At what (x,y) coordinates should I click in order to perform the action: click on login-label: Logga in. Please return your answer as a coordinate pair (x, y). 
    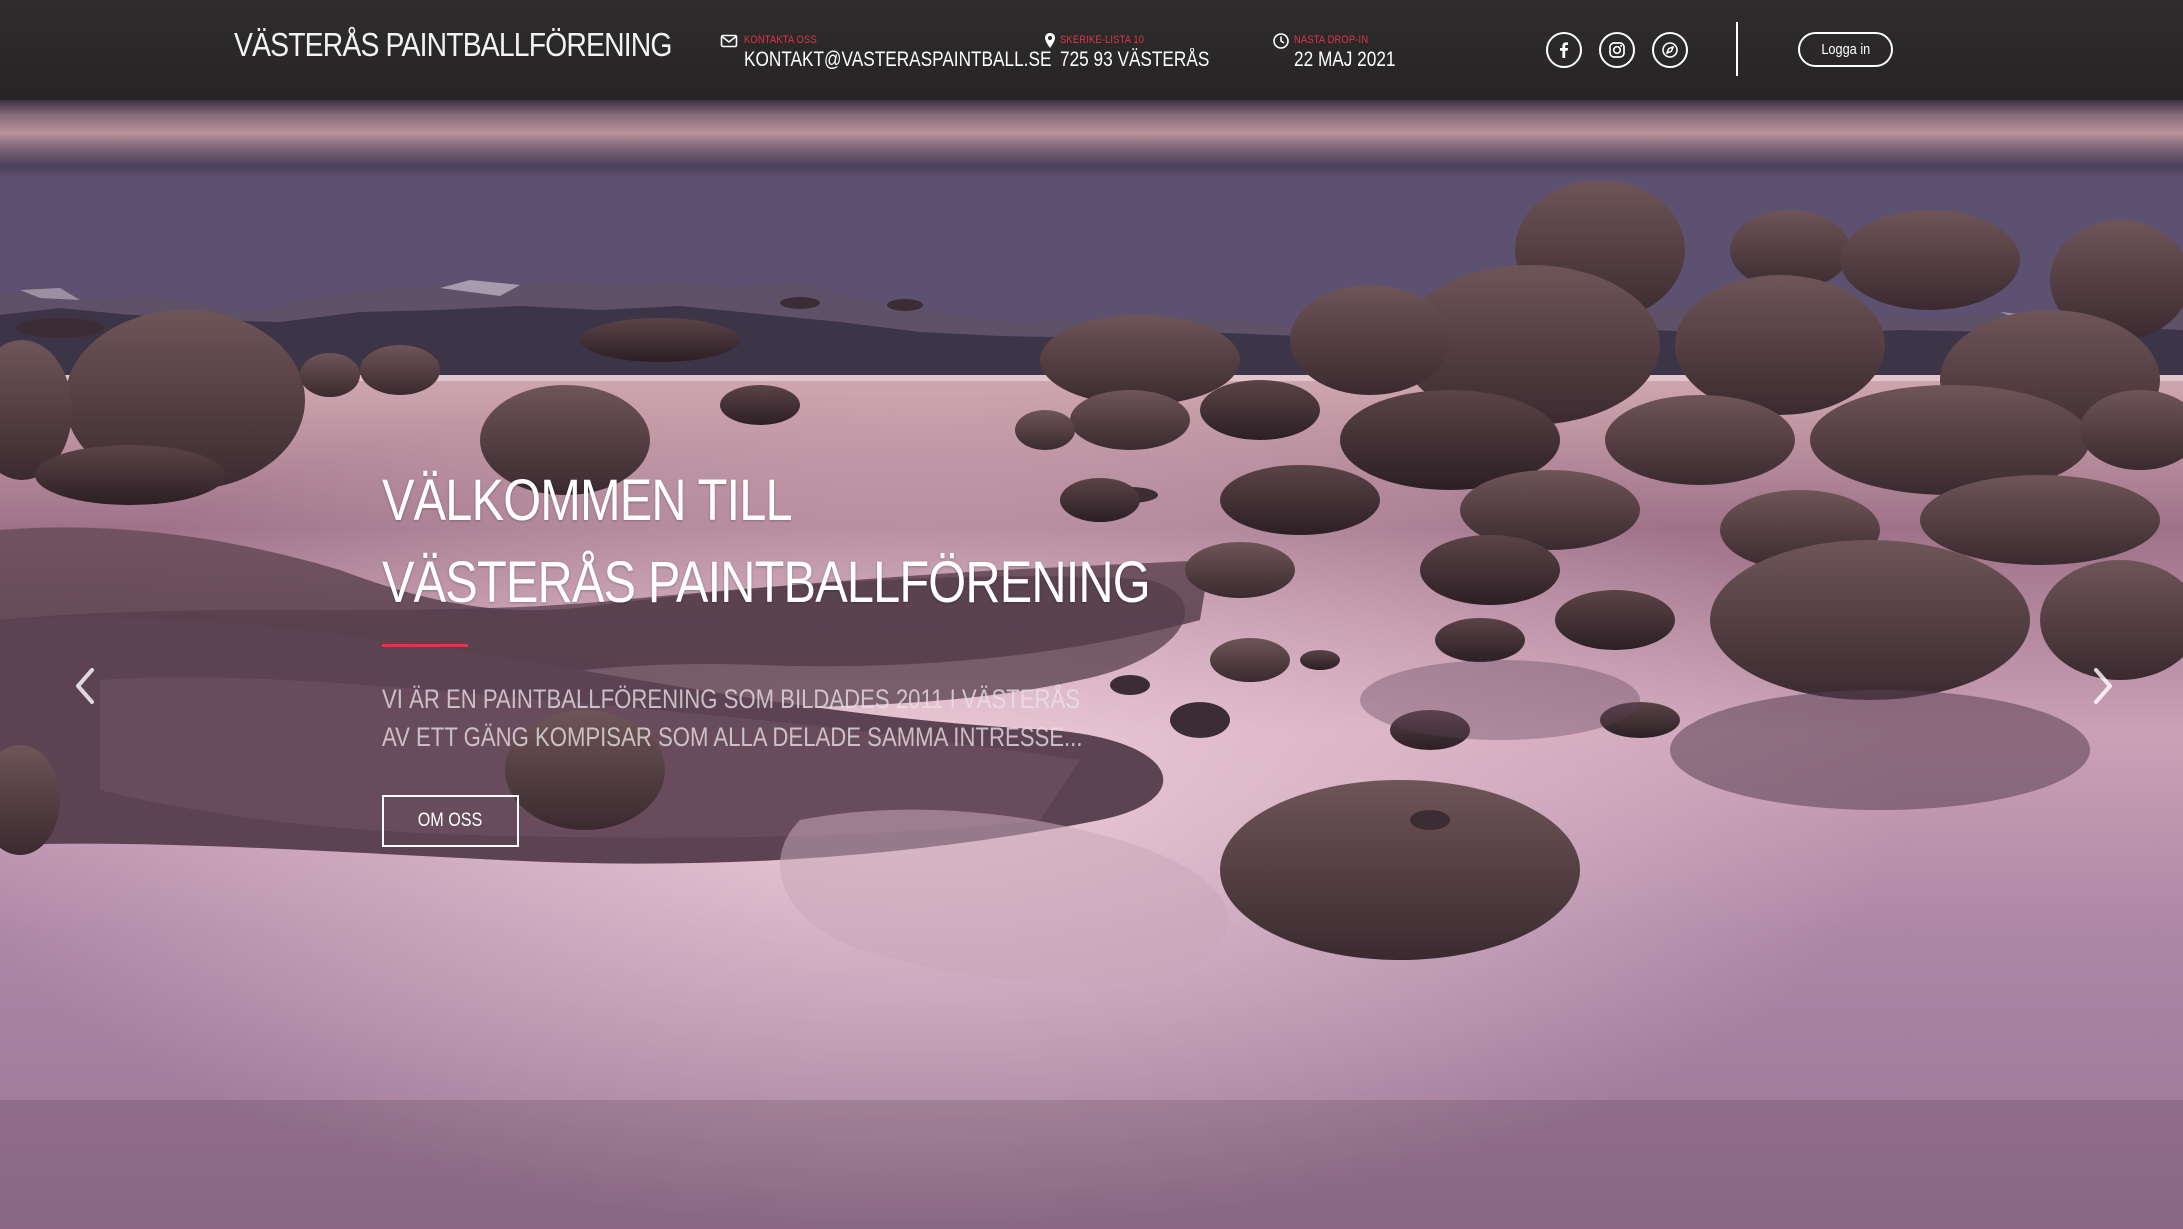
    Looking at the image, I should click on (1845, 49).